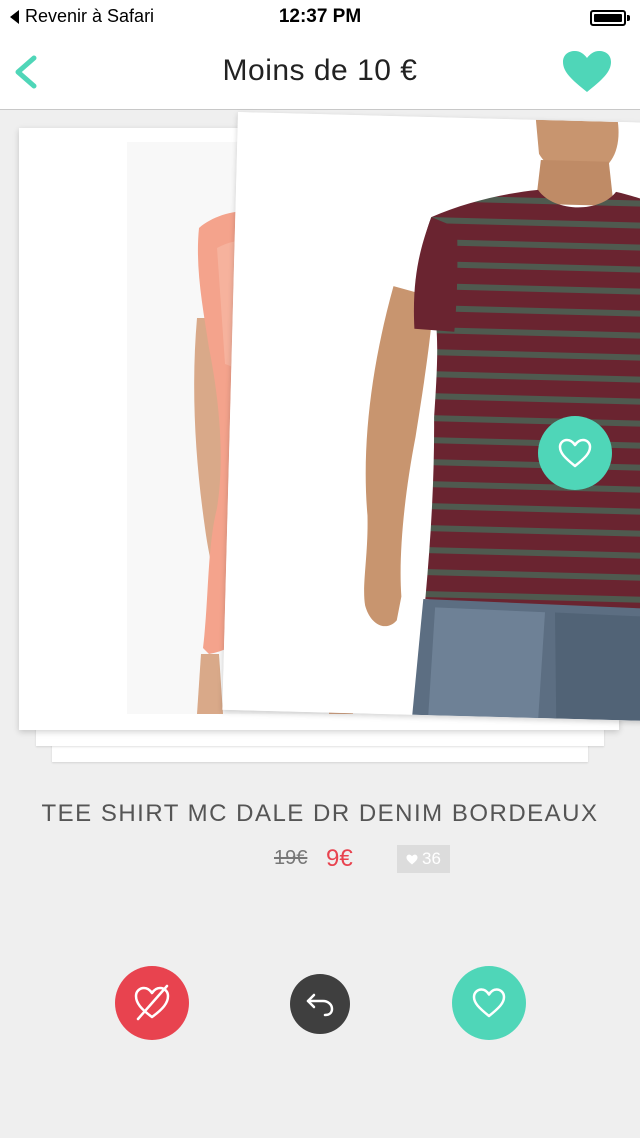  What do you see at coordinates (291, 858) in the screenshot?
I see `old-price: 19€` at bounding box center [291, 858].